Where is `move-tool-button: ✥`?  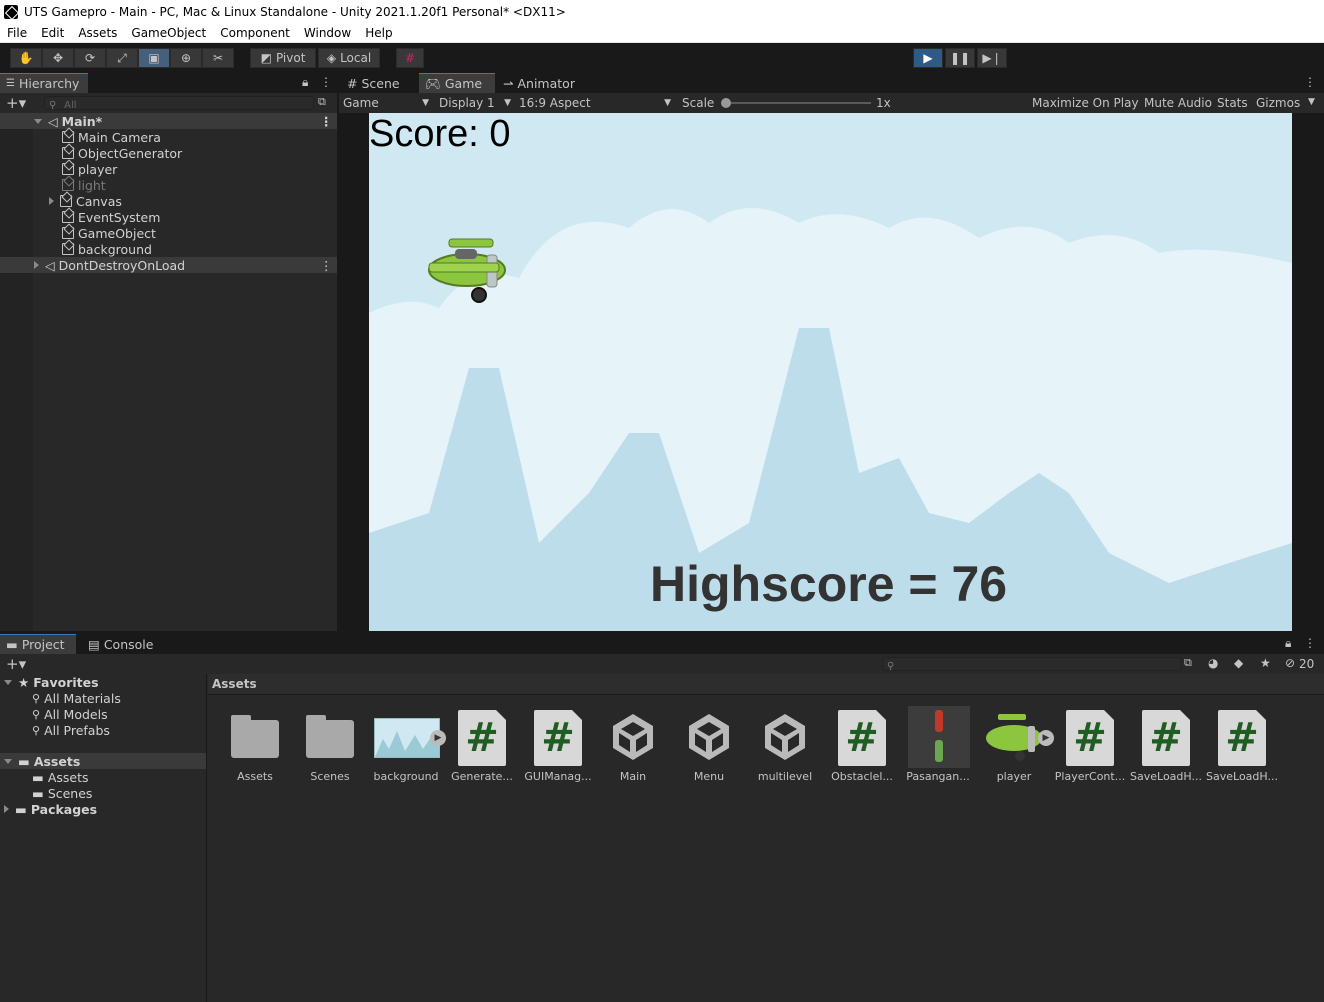 move-tool-button: ✥ is located at coordinates (58, 58).